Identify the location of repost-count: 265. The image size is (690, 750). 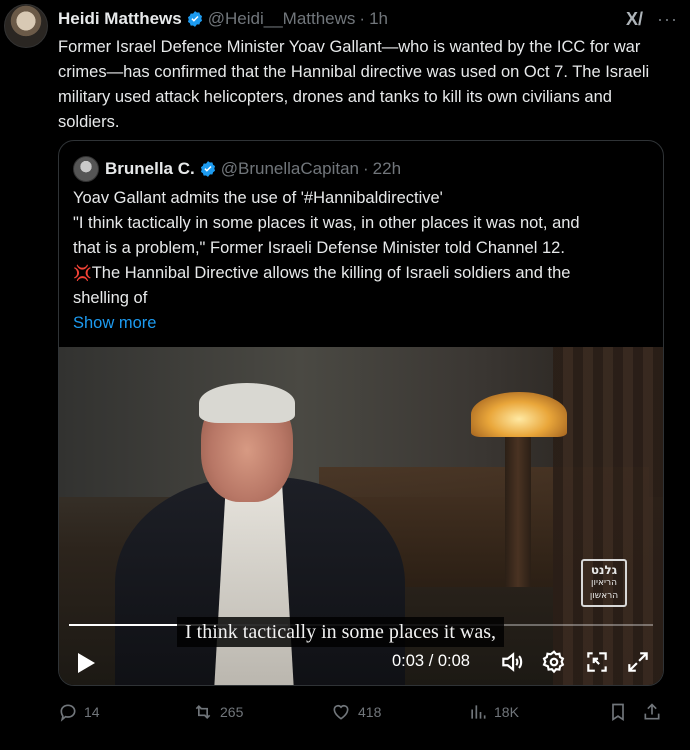
(232, 712).